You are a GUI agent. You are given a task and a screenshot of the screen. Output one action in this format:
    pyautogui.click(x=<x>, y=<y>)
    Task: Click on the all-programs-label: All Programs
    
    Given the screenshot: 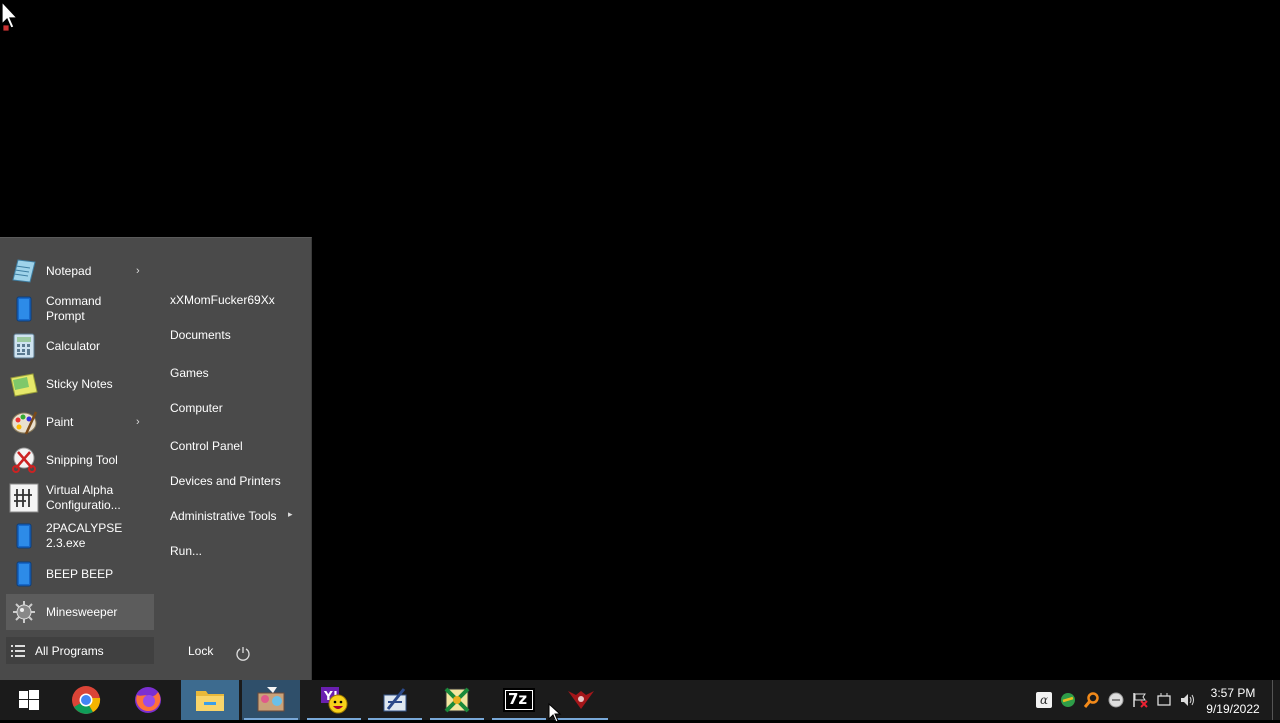 What is the action you would take?
    pyautogui.click(x=69, y=650)
    